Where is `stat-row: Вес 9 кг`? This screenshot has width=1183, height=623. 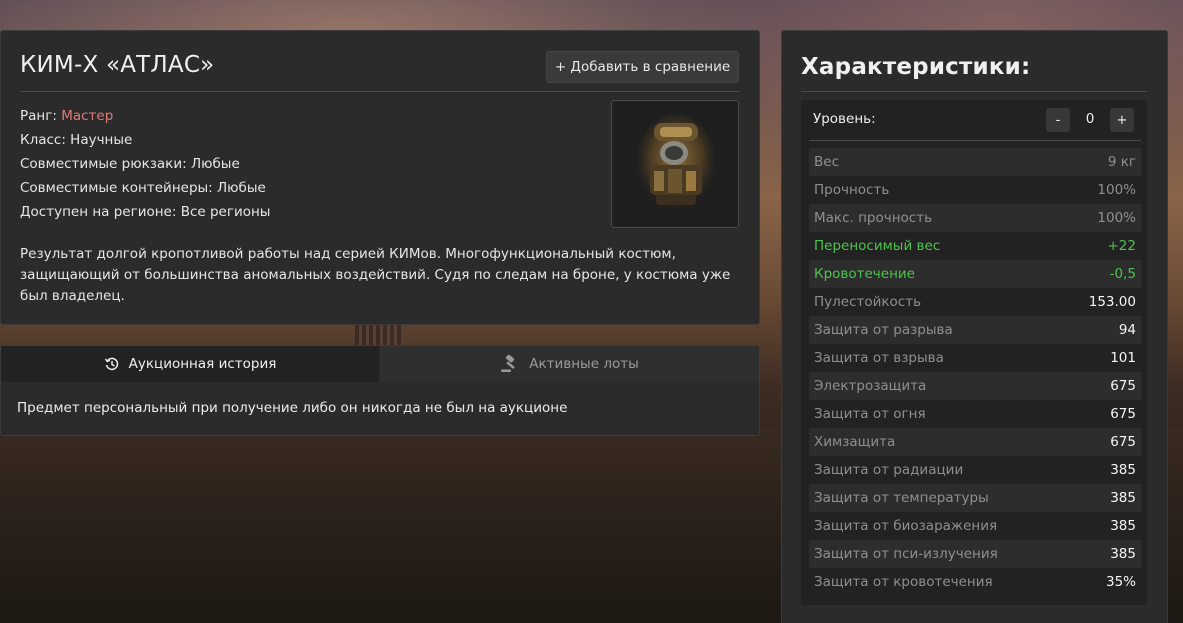 stat-row: Вес 9 кг is located at coordinates (975, 162).